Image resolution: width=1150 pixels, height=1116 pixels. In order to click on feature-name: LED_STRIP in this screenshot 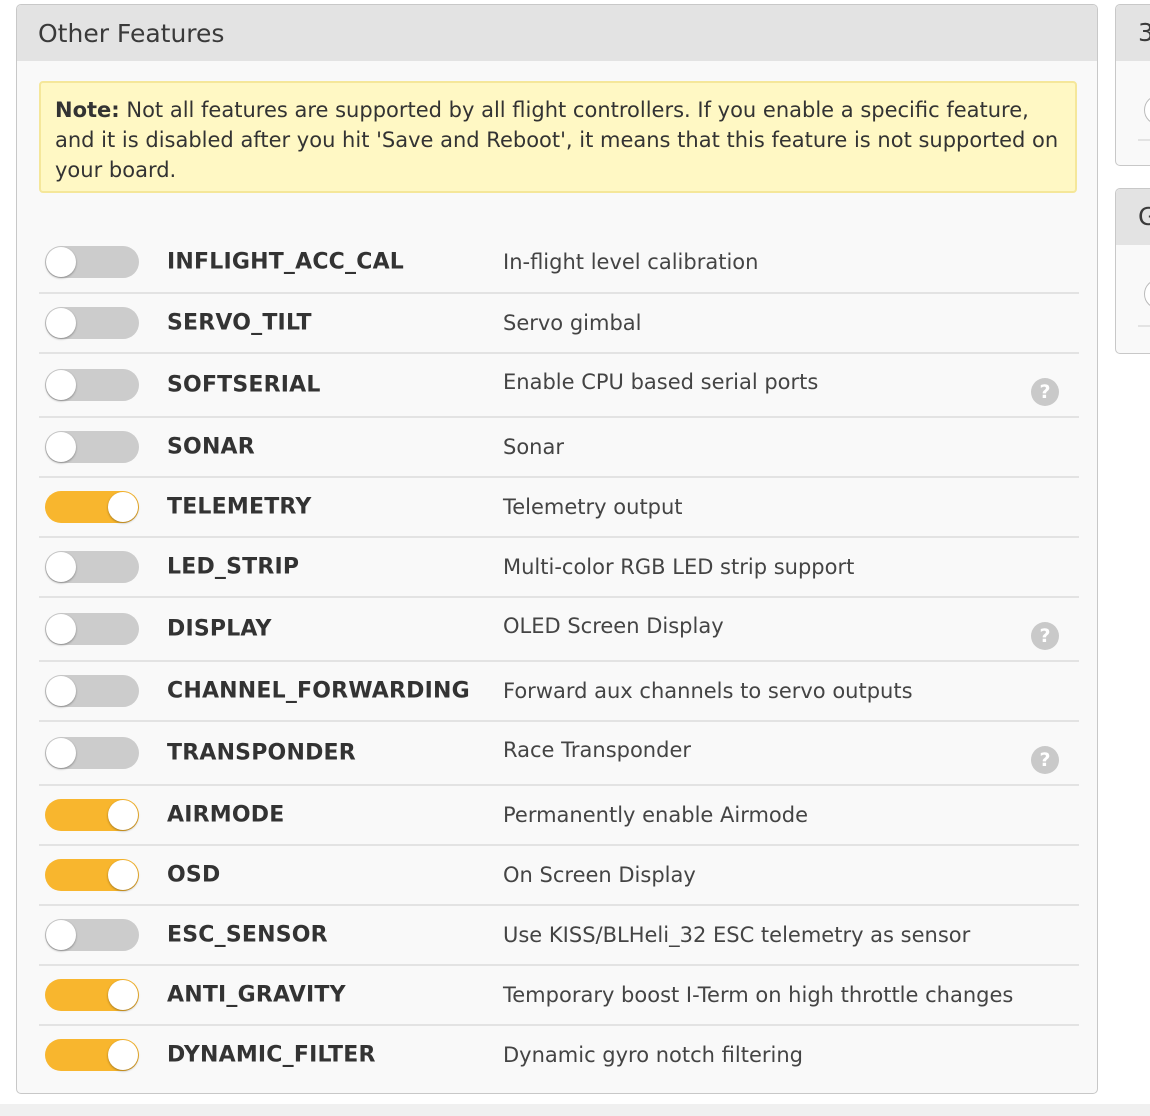, I will do `click(233, 567)`.